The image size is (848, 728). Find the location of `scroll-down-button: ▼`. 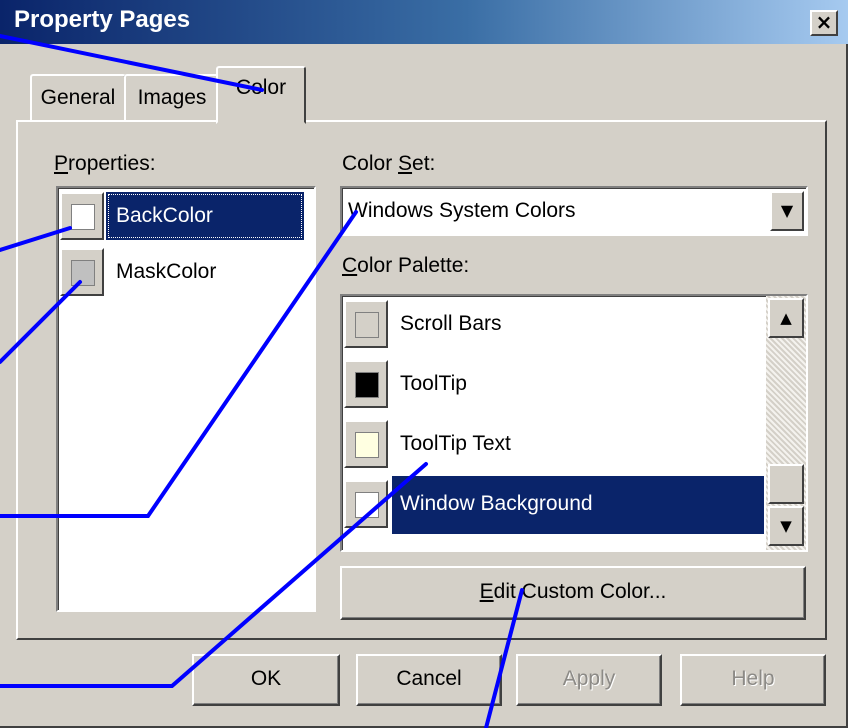

scroll-down-button: ▼ is located at coordinates (786, 526).